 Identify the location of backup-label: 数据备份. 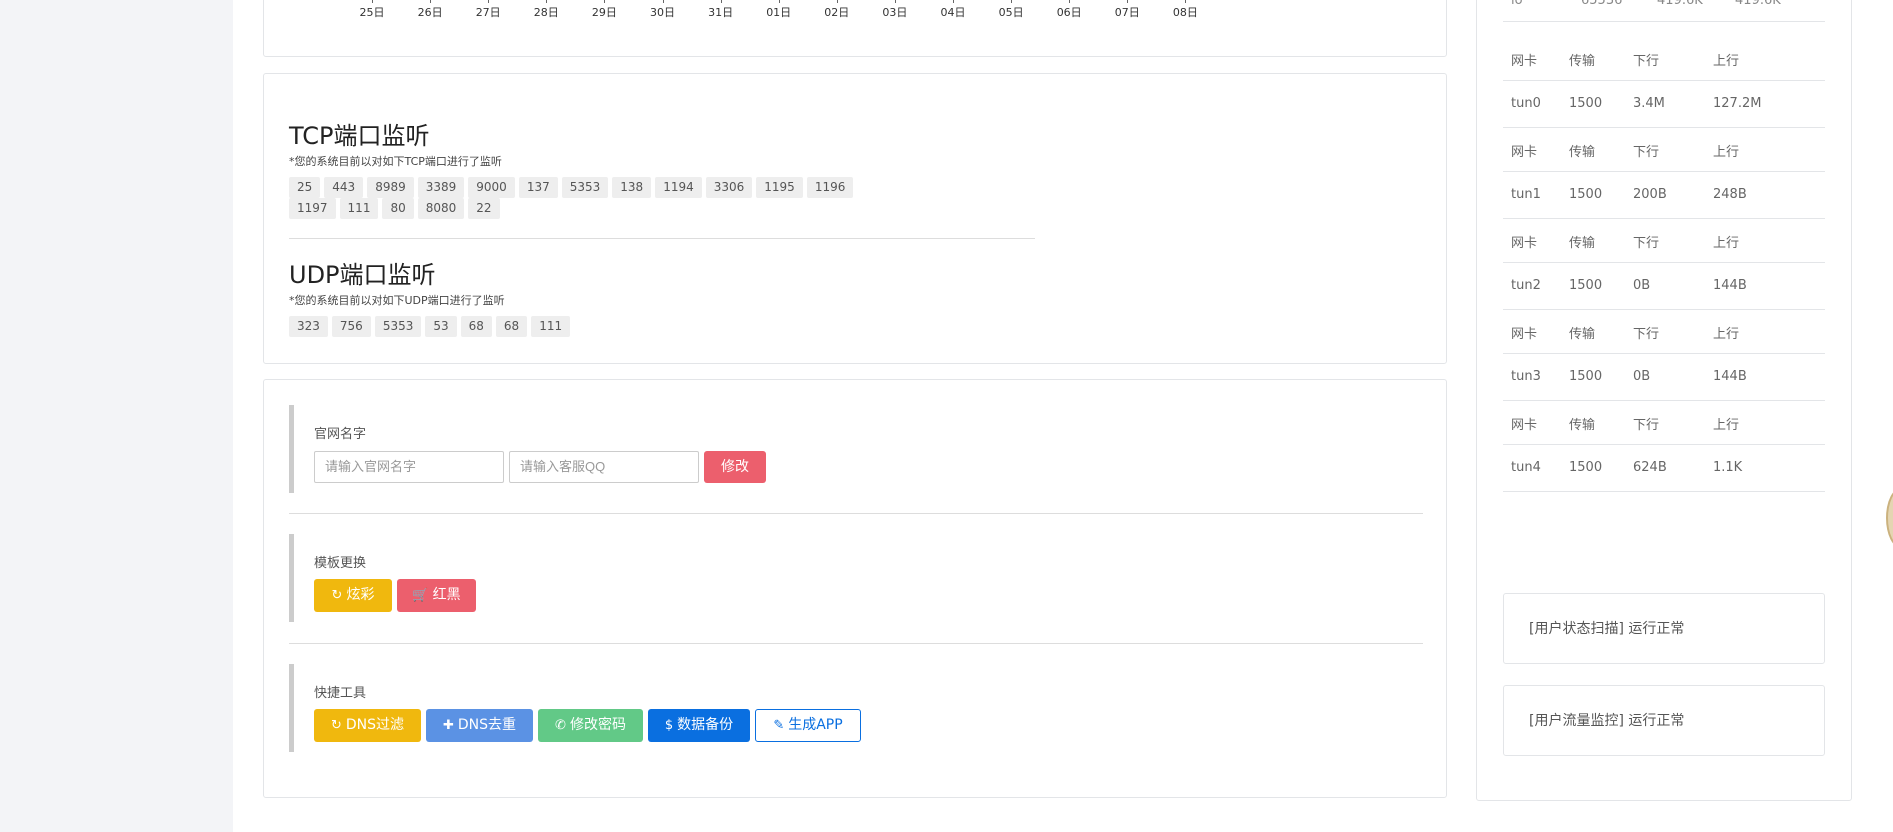
(705, 725).